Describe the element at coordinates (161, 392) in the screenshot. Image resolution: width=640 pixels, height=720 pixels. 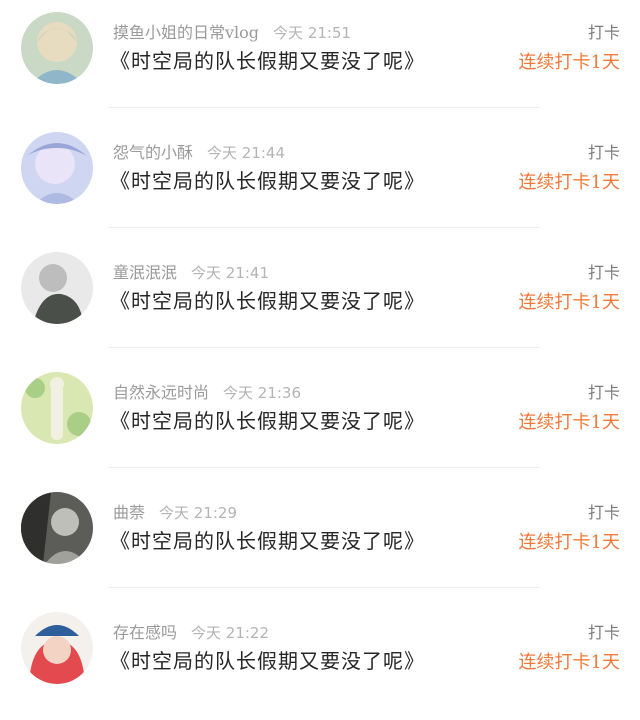
I see `username: 自然永远时尚` at that location.